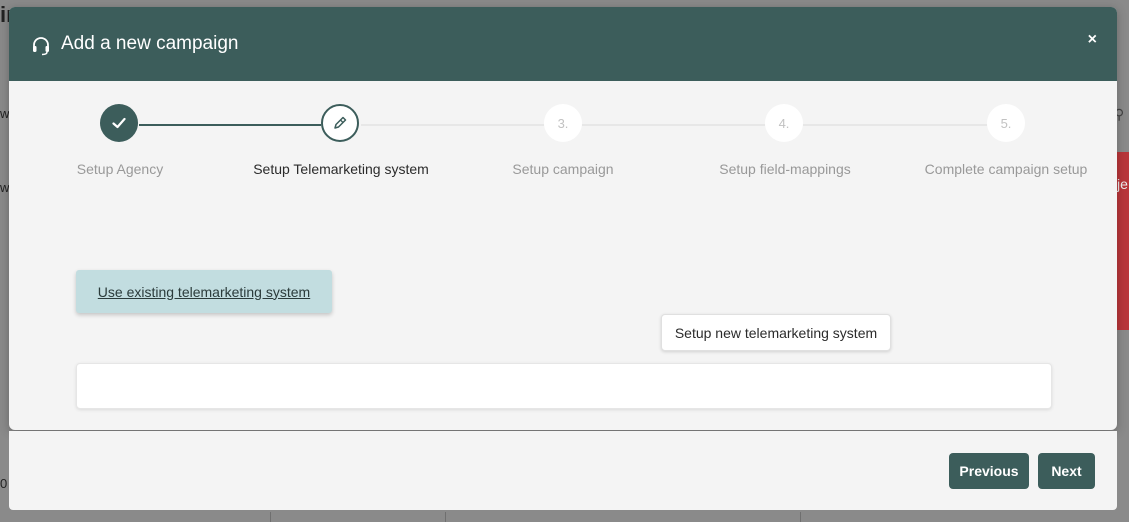  I want to click on step-5-circle: 5., so click(1006, 123).